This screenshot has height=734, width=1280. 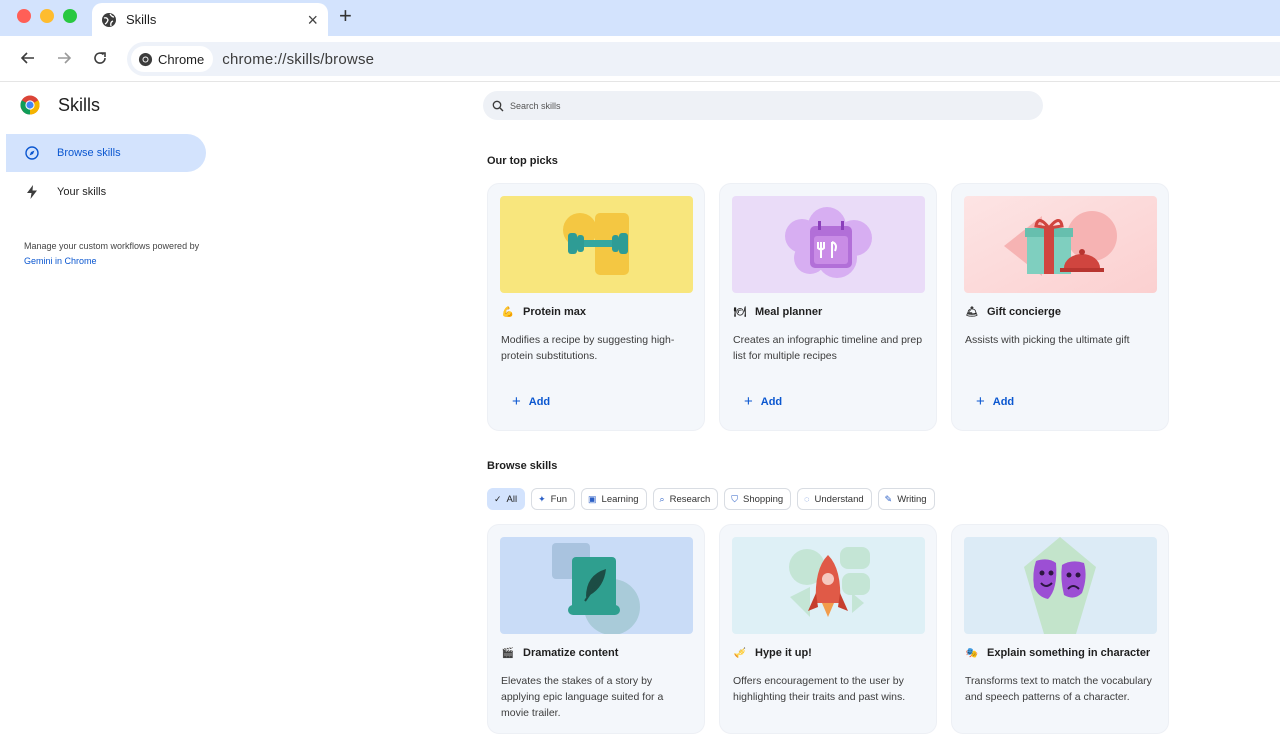 What do you see at coordinates (112, 246) in the screenshot?
I see `sidebar-note-text: Manage your custom workflows powered by` at bounding box center [112, 246].